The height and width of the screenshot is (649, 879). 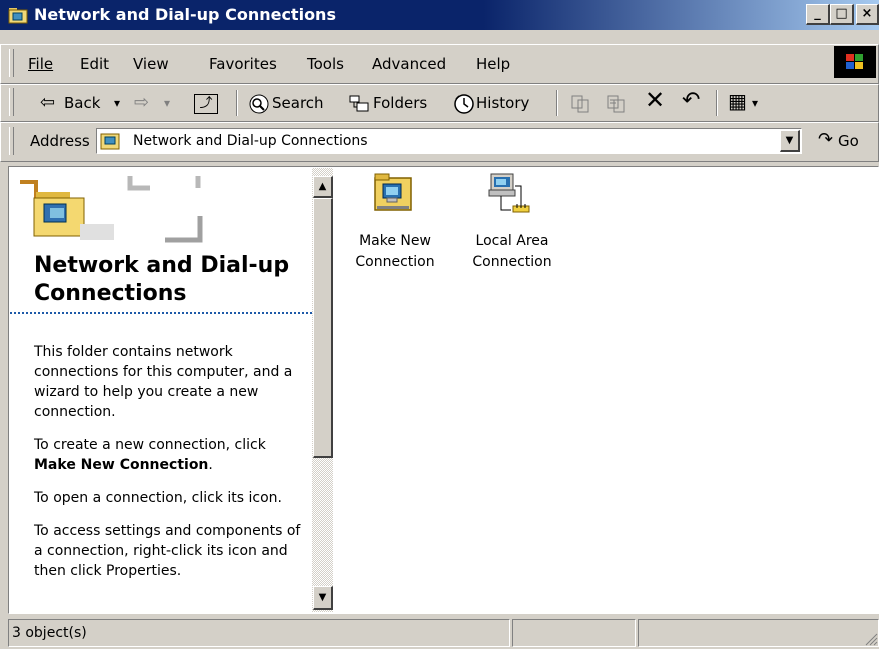 I want to click on make-new-connection-item: Make New Connection, so click(x=395, y=225).